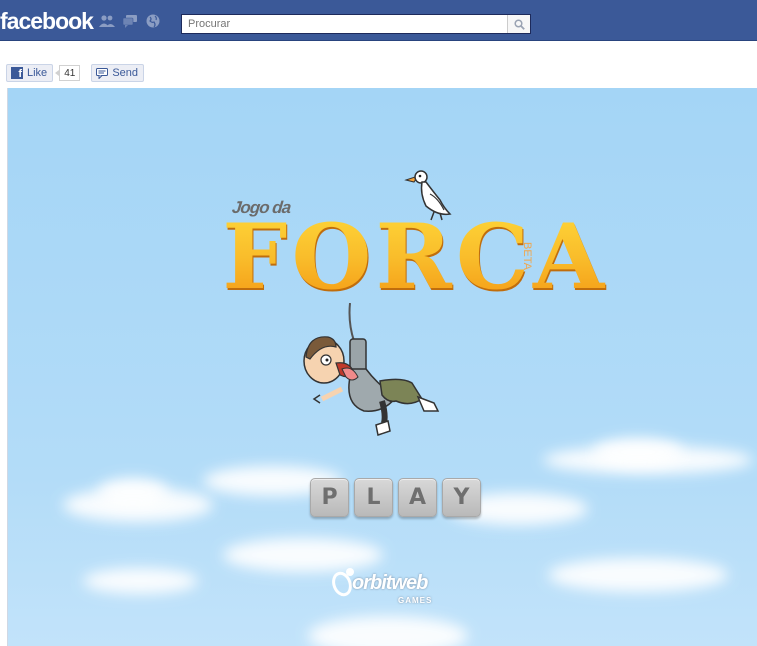  I want to click on orbitweb-games-logo: orbitweb GAMES, so click(386, 588).